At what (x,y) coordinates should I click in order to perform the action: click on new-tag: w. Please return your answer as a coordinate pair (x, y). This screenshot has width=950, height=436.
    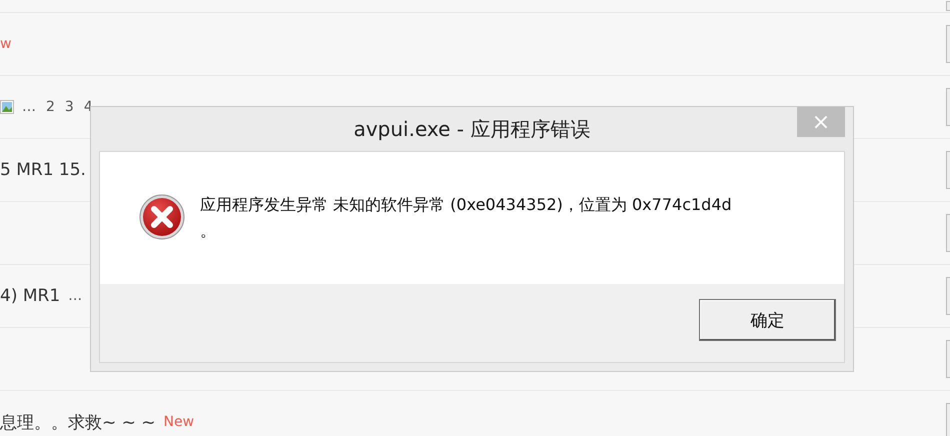
    Looking at the image, I should click on (6, 44).